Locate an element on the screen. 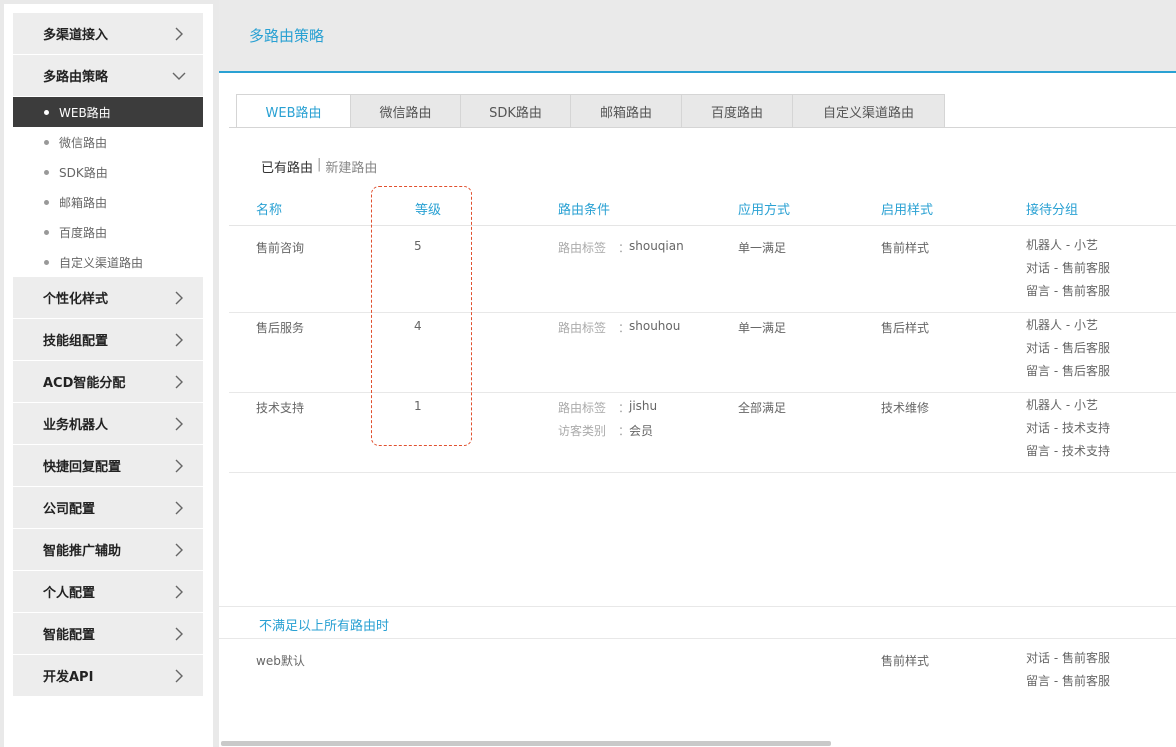 This screenshot has width=1176, height=747. tab-email-route: 邮箱路由 is located at coordinates (626, 111).